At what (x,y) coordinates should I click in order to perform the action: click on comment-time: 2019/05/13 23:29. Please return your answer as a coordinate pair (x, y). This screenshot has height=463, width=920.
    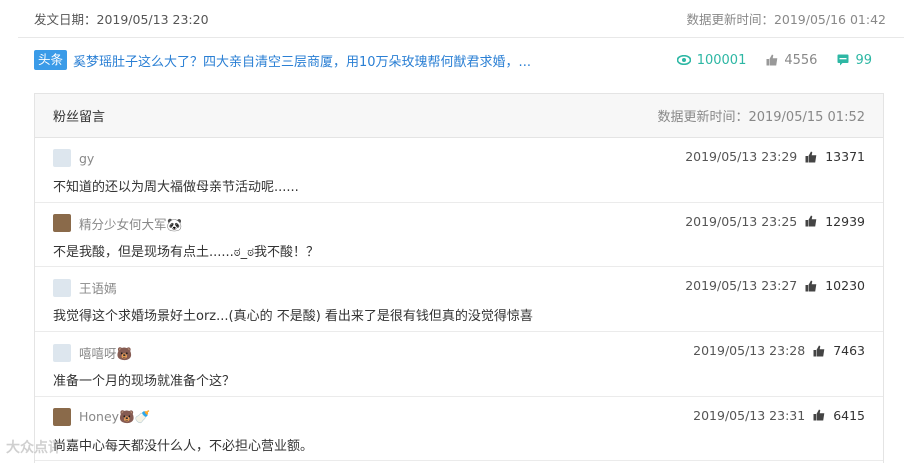
    Looking at the image, I should click on (741, 156).